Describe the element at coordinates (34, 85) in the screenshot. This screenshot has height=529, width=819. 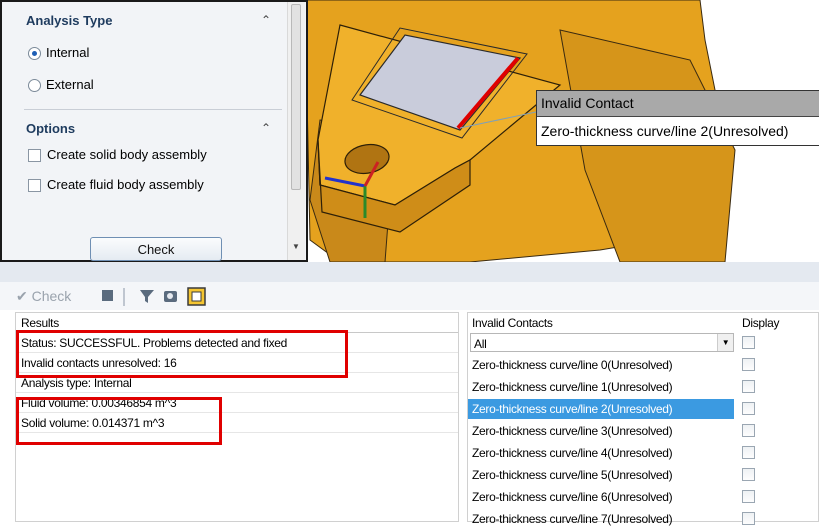
I see `external-radio` at that location.